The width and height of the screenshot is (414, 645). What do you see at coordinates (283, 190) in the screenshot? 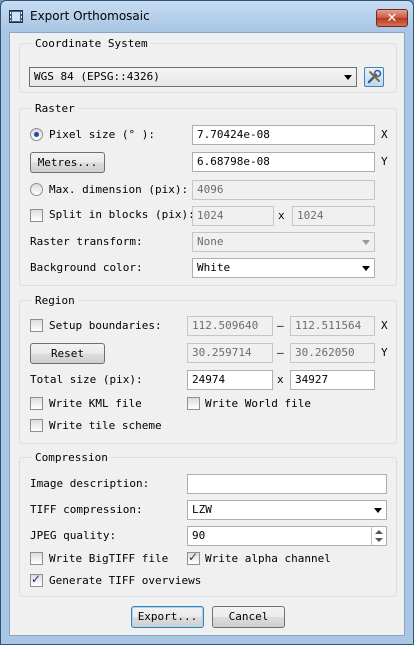
I see `max-dimension-input: 4096` at bounding box center [283, 190].